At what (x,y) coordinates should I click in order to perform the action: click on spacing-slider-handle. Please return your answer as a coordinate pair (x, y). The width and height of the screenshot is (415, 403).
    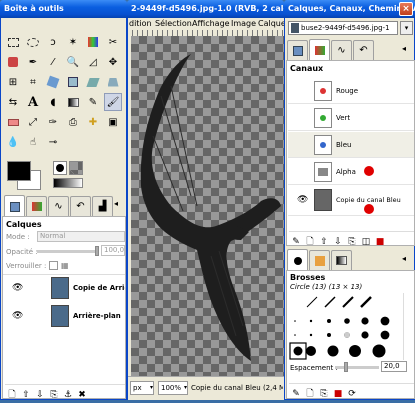
    Looking at the image, I should click on (346, 367).